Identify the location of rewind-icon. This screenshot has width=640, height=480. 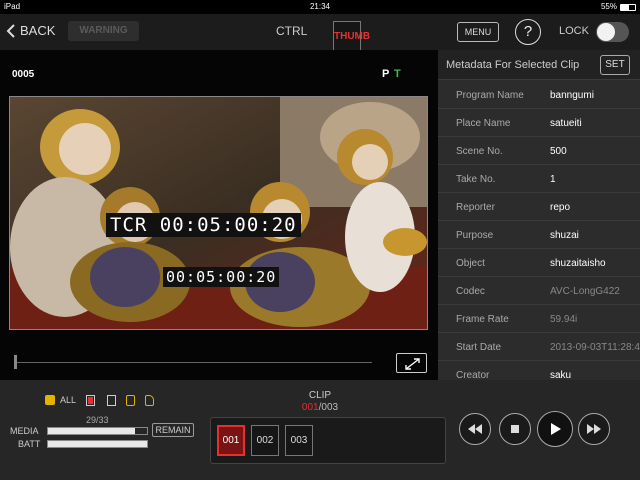
(475, 429).